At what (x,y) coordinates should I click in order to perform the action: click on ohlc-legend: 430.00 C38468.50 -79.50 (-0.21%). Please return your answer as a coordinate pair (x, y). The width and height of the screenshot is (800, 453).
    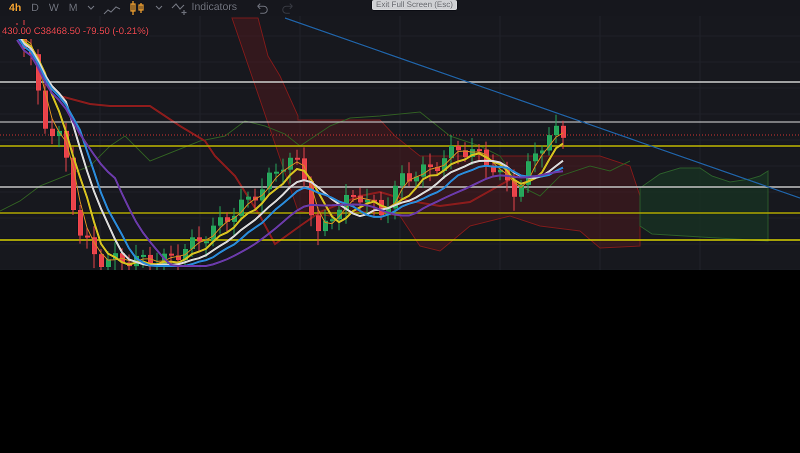
    Looking at the image, I should click on (75, 32).